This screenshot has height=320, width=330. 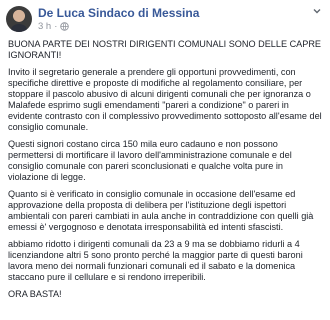 What do you see at coordinates (19, 19) in the screenshot?
I see `author-avatar` at bounding box center [19, 19].